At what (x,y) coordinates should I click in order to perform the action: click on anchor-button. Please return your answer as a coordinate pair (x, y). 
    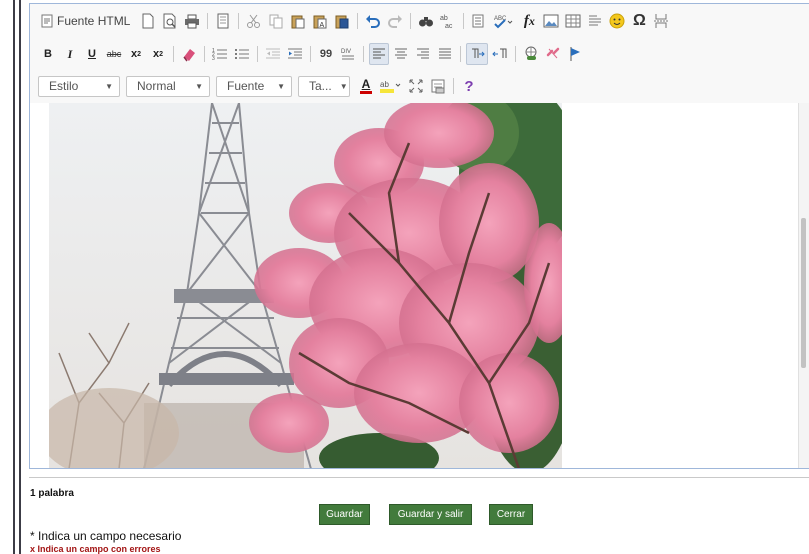
    Looking at the image, I should click on (575, 54).